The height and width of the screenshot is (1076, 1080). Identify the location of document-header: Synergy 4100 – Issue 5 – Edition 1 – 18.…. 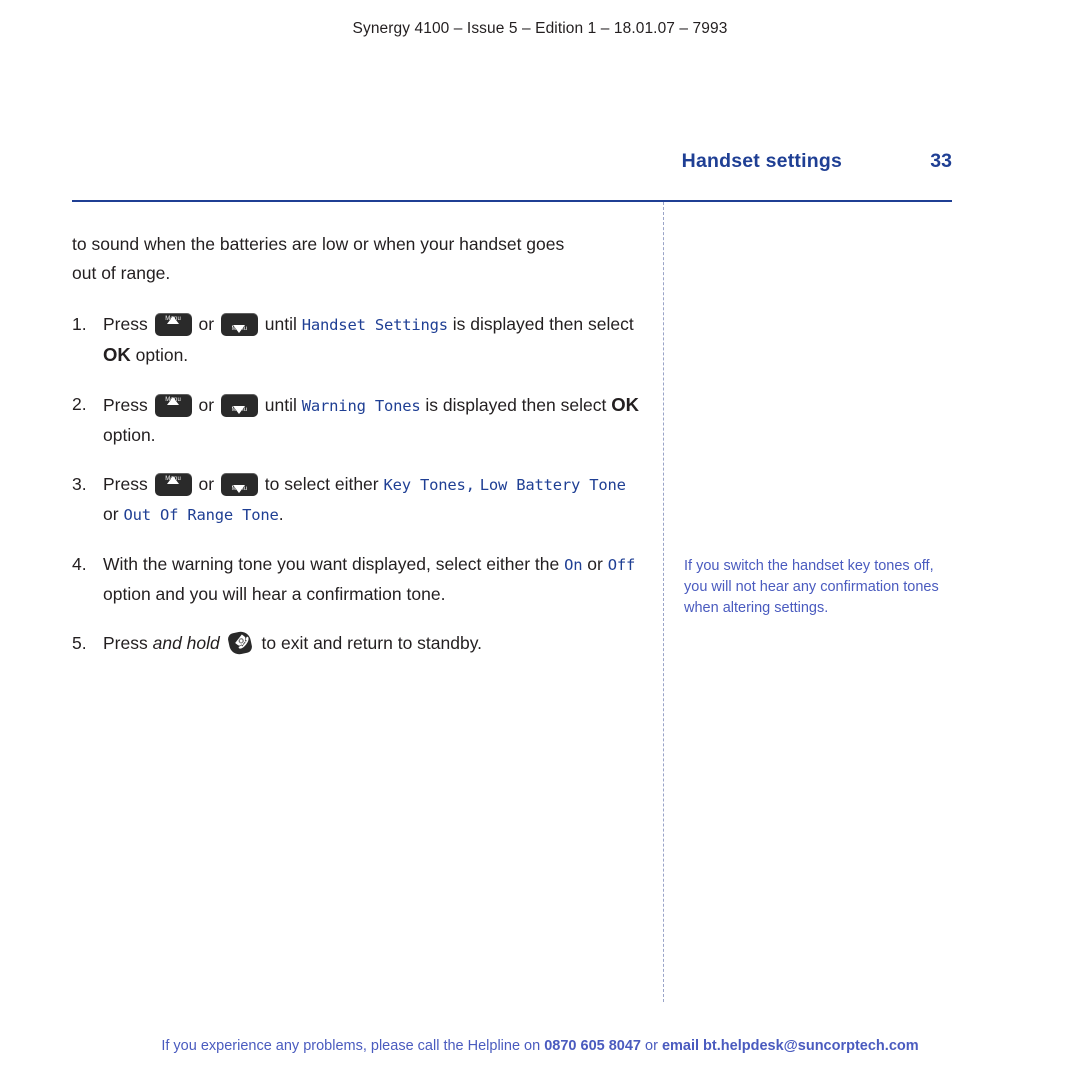
(540, 29).